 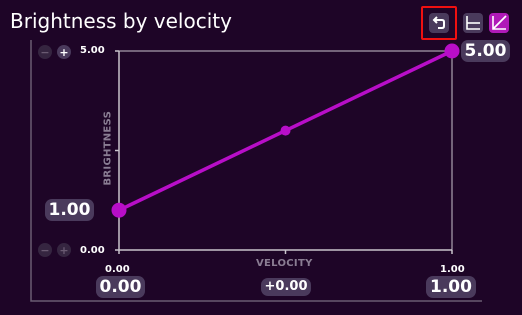 What do you see at coordinates (69, 210) in the screenshot?
I see `start-value-pill: 1.00` at bounding box center [69, 210].